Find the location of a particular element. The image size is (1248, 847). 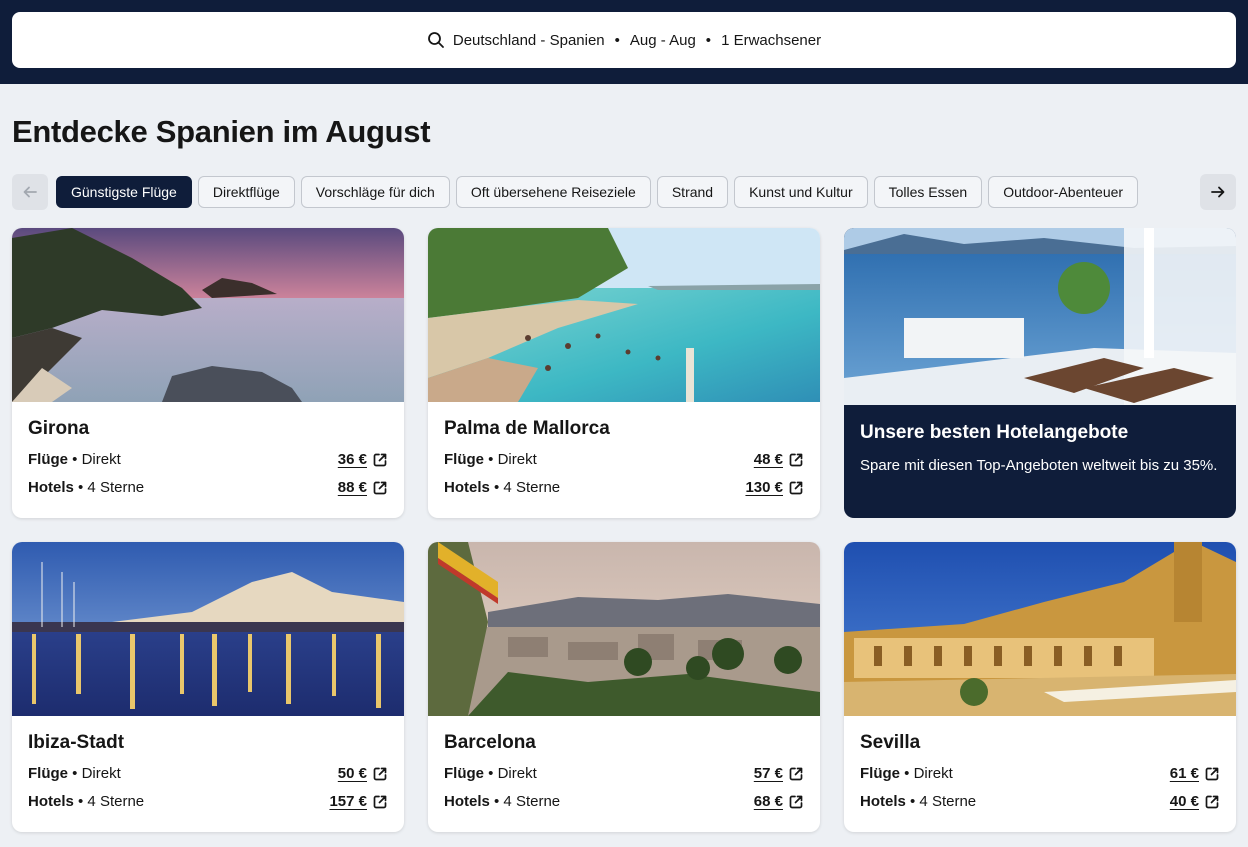

arrow-right-icon is located at coordinates (1218, 192).